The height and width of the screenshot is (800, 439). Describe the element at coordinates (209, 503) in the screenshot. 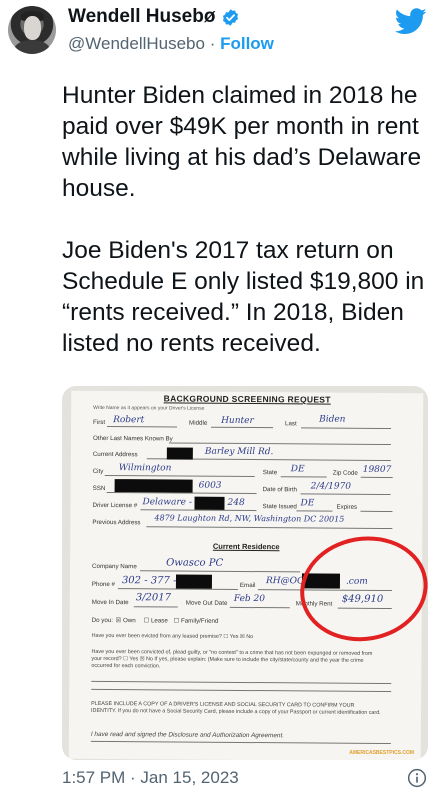

I see `redaction-license` at that location.